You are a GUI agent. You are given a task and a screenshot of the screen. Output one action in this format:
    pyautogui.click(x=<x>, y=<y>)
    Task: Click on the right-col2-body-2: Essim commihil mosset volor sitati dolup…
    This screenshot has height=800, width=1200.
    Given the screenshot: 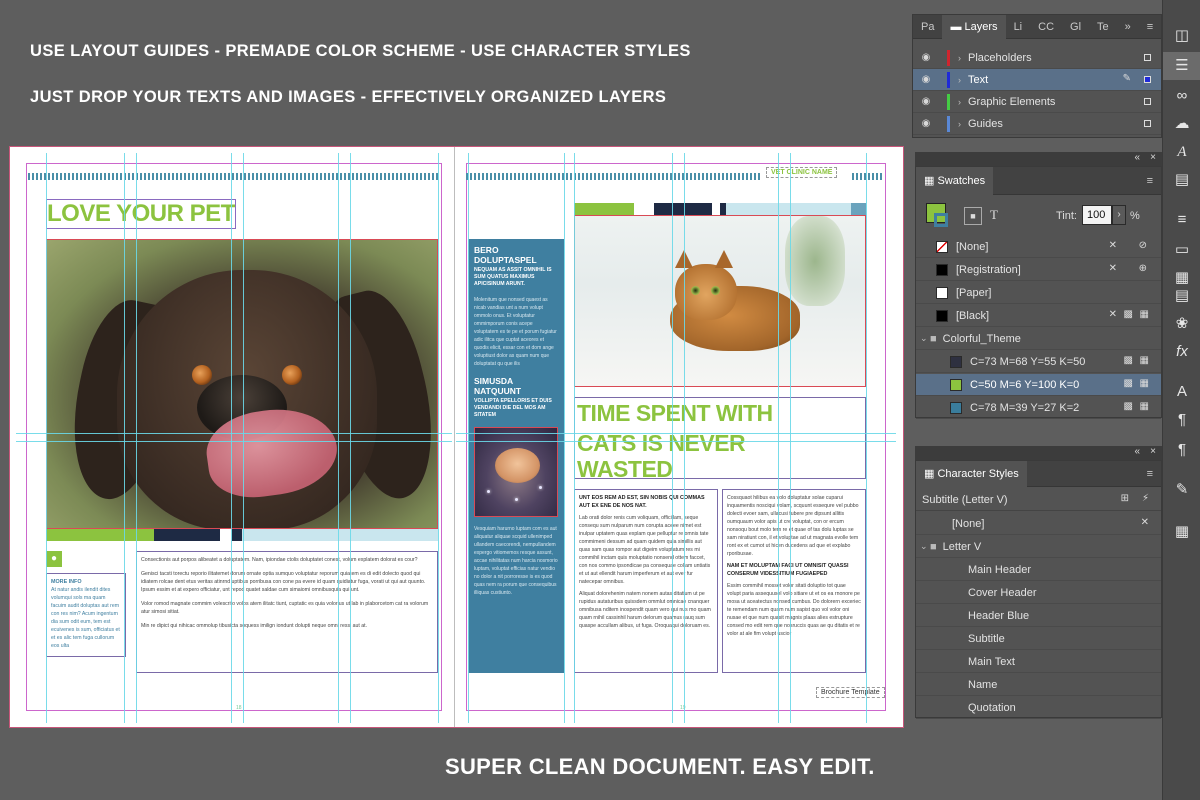 What is the action you would take?
    pyautogui.click(x=794, y=610)
    